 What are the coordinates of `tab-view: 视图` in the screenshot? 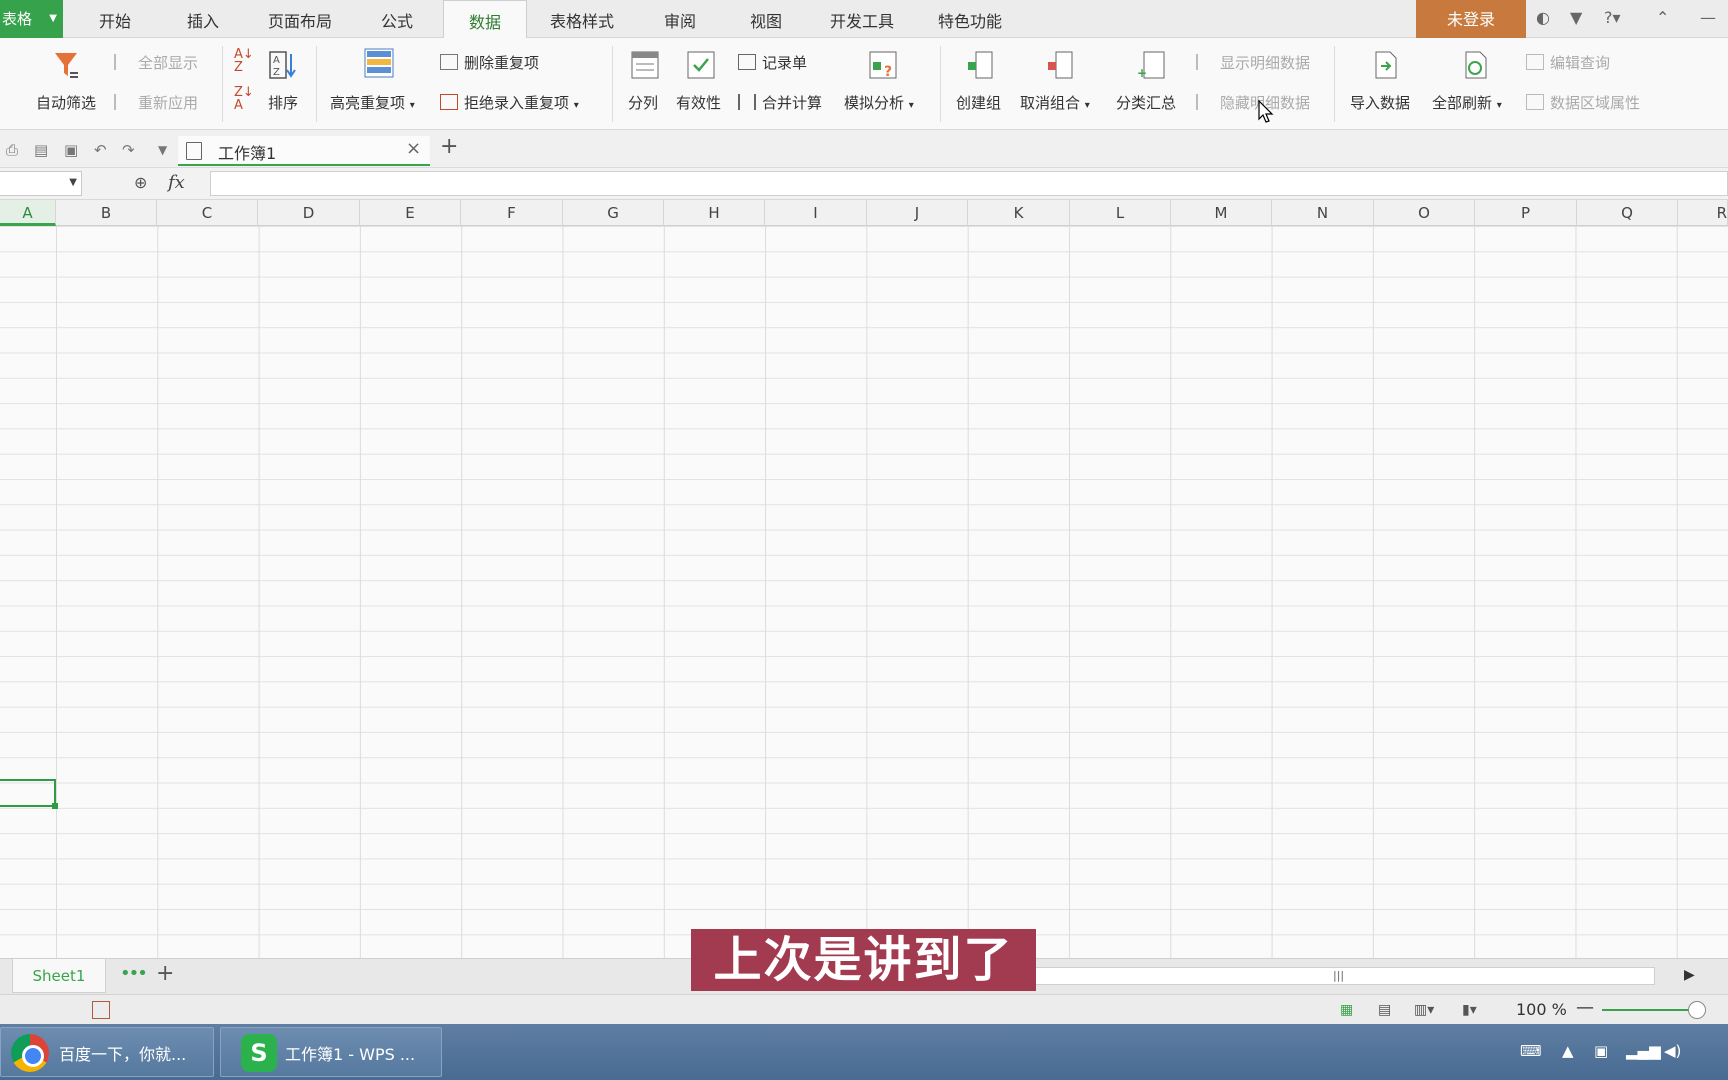 It's located at (766, 19).